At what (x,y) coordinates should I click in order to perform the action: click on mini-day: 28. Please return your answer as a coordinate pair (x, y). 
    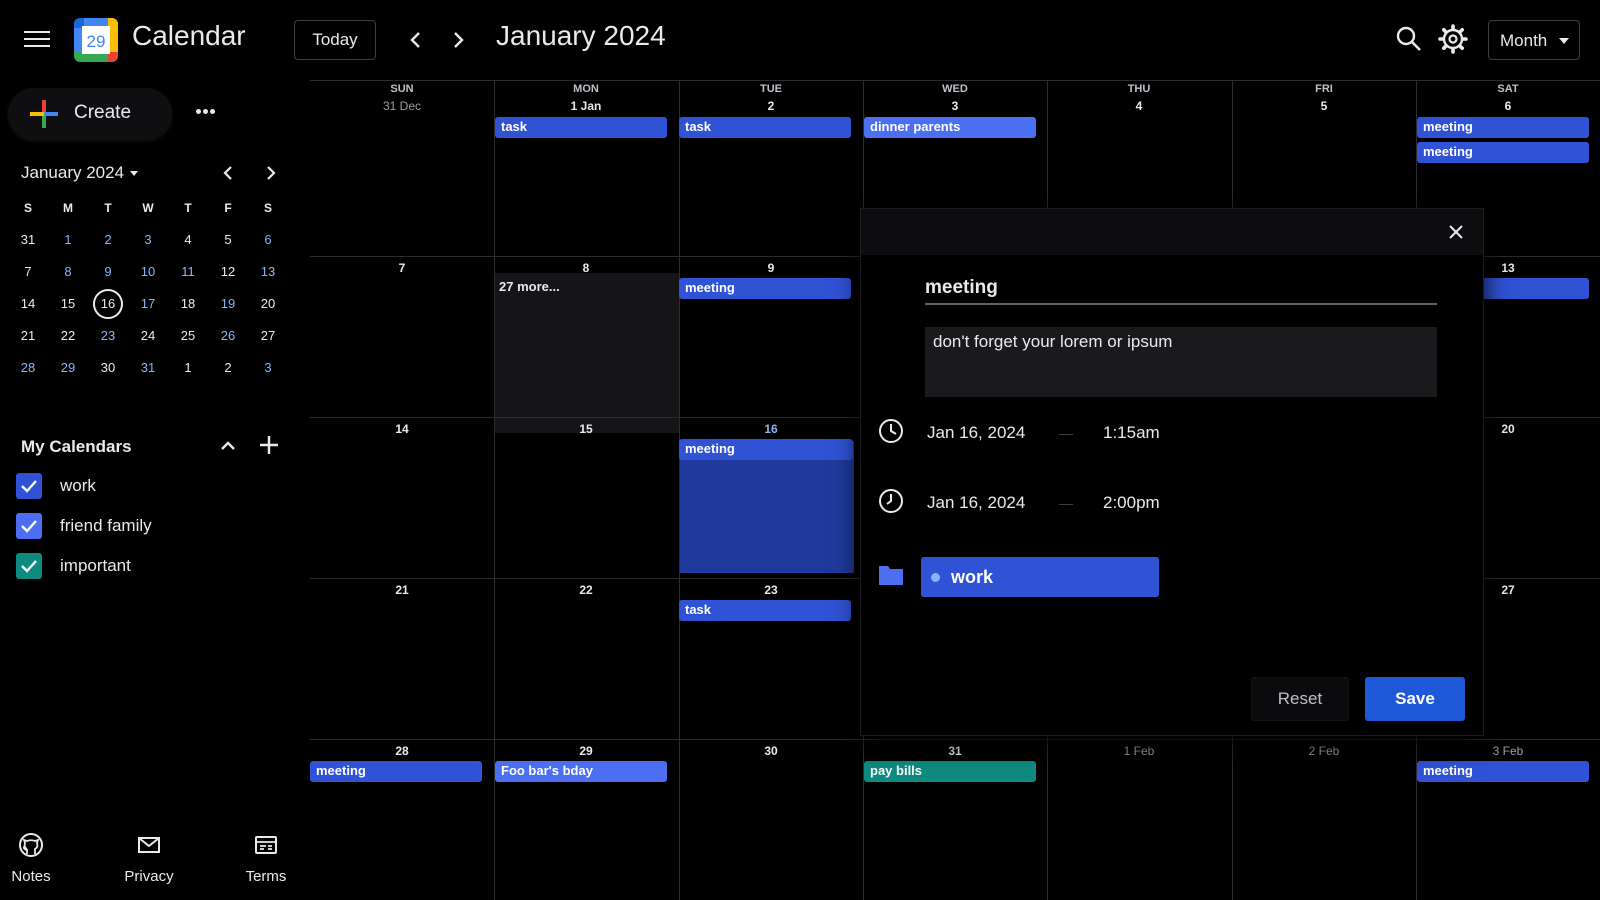
    Looking at the image, I should click on (28, 368).